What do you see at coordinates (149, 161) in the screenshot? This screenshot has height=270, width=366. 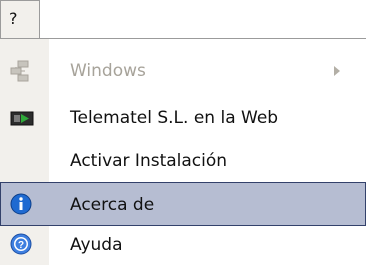 I see `menu-item-label: Activar Instalación` at bounding box center [149, 161].